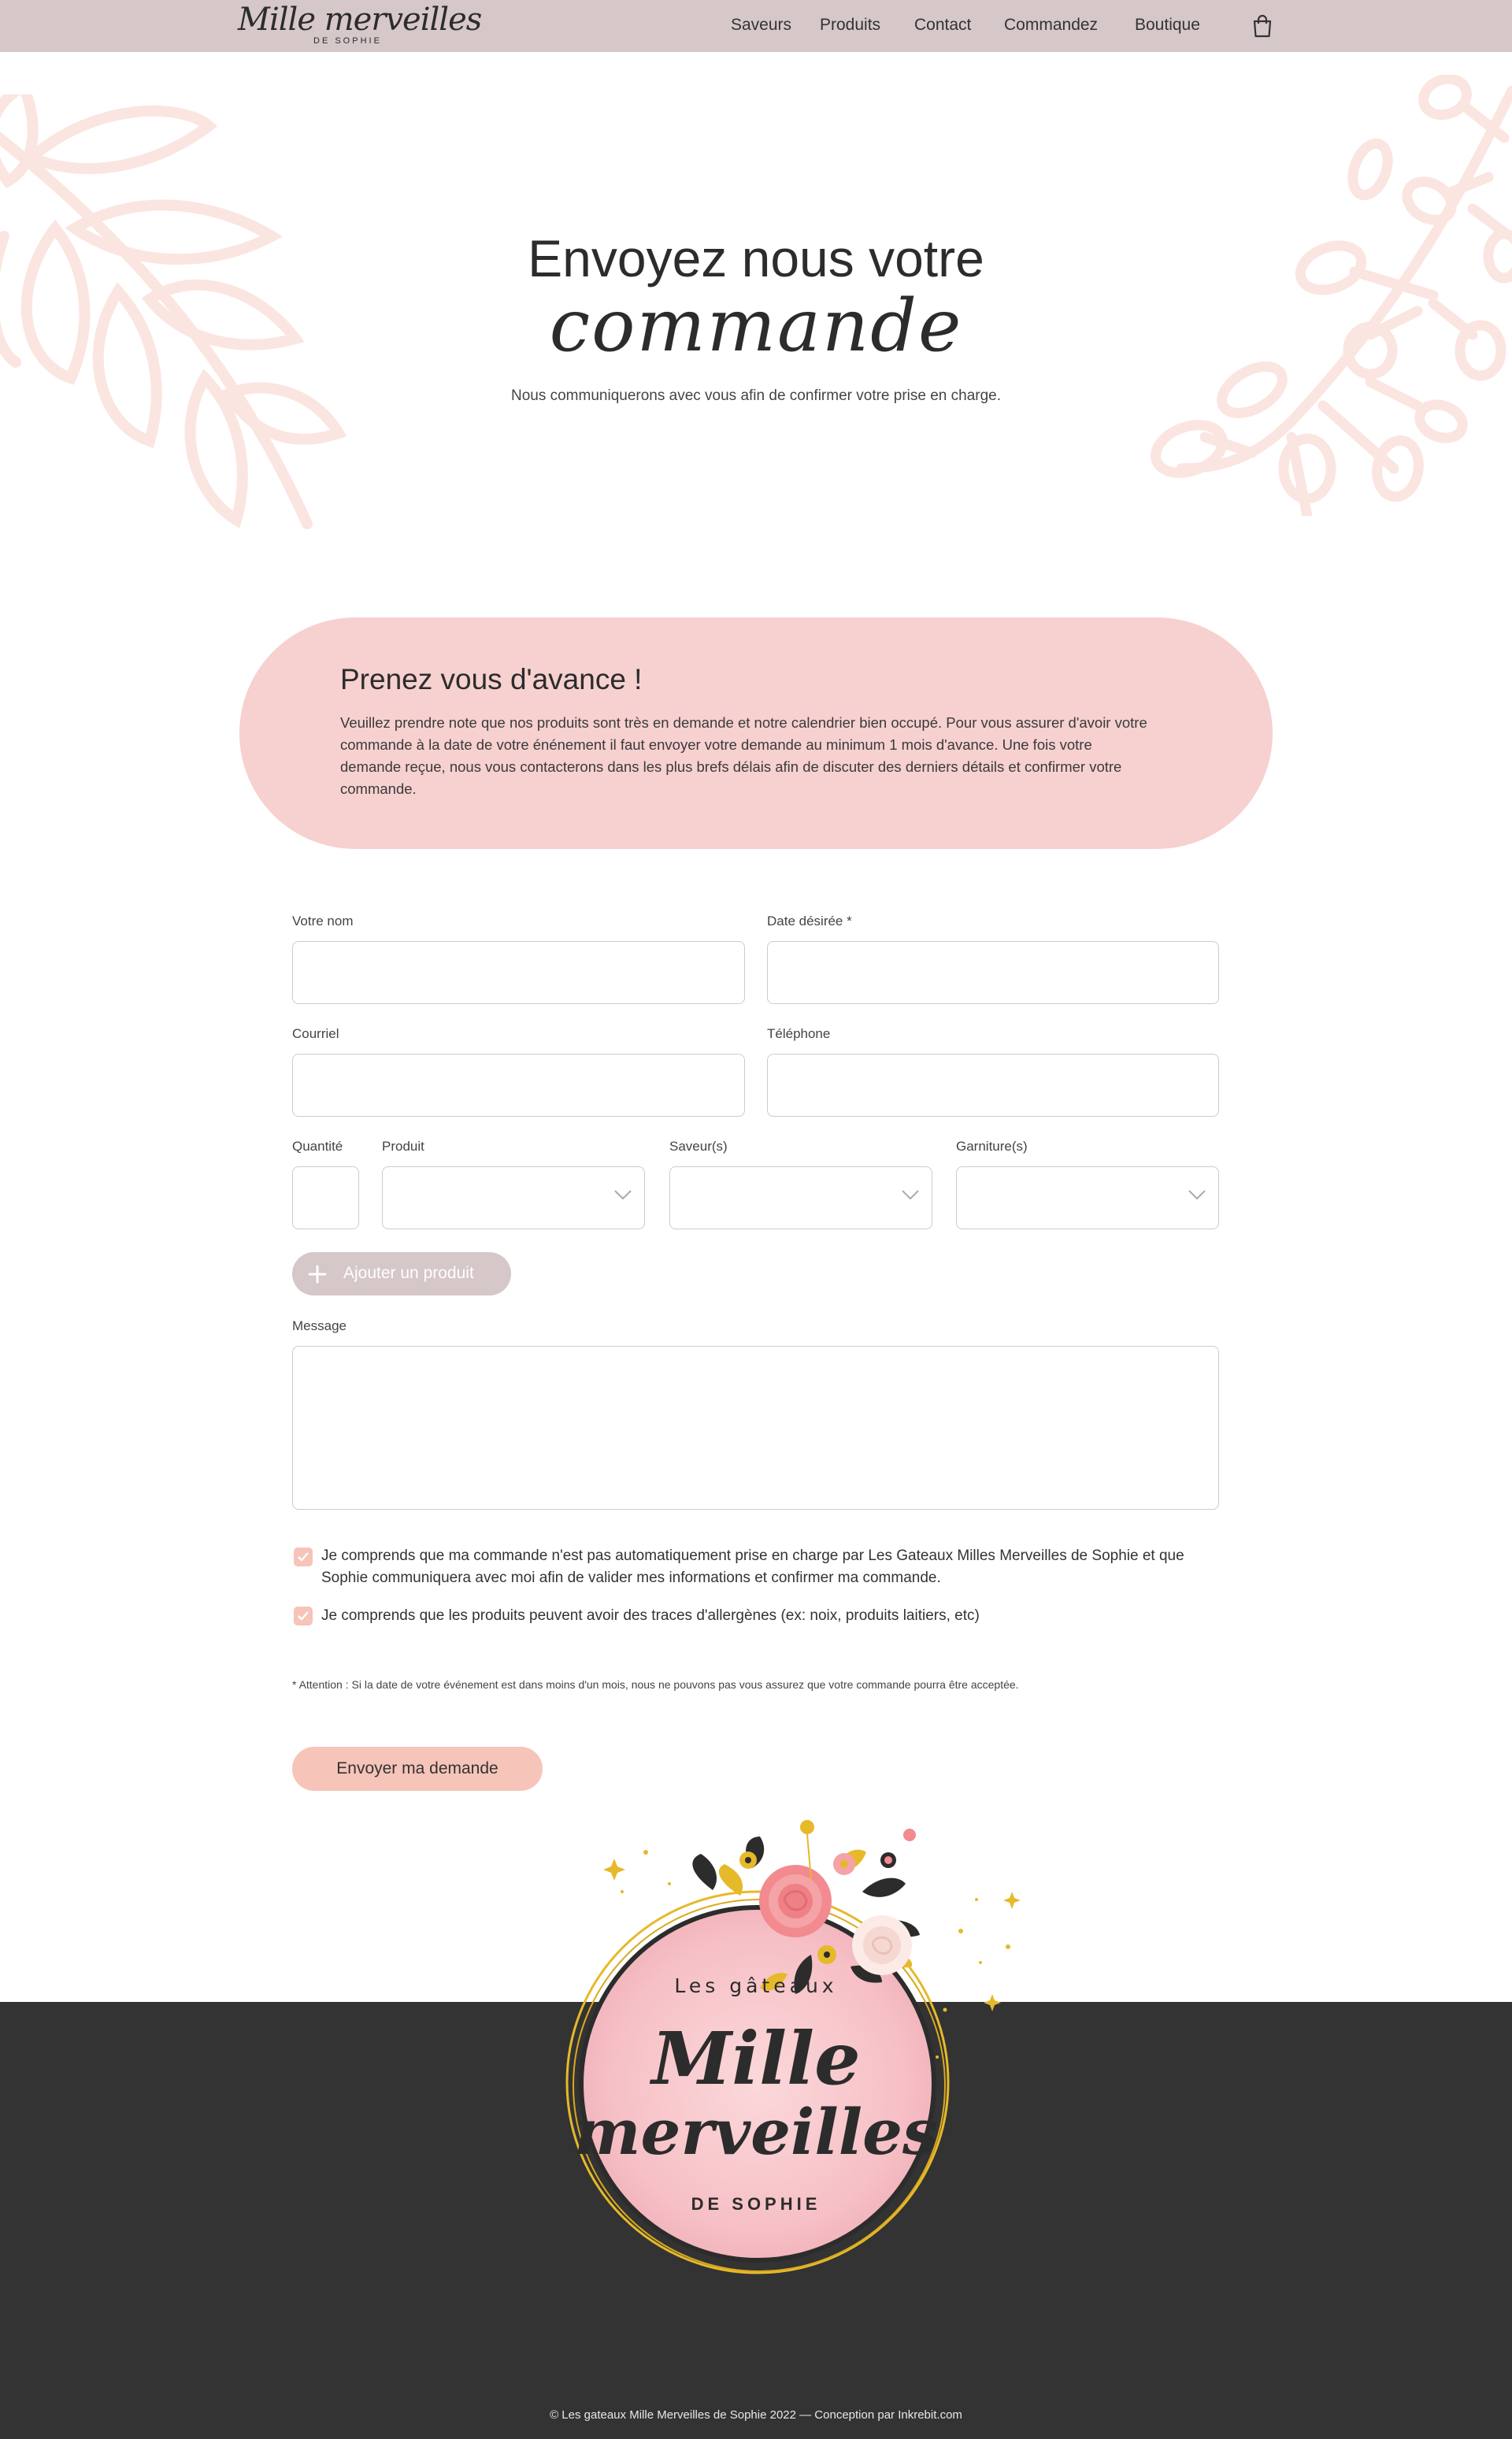  Describe the element at coordinates (755, 1428) in the screenshot. I see `message-field` at that location.